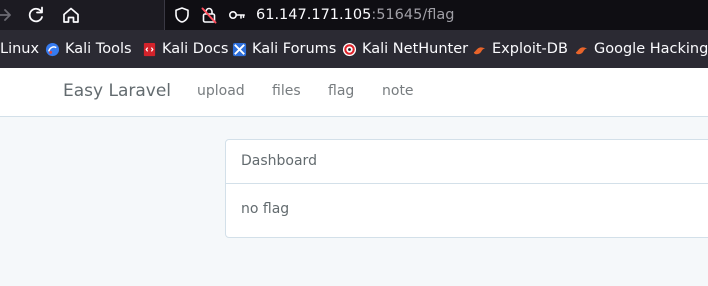 The image size is (708, 286). I want to click on address-bar: 61.147.171.105:51645/flag, so click(436, 15).